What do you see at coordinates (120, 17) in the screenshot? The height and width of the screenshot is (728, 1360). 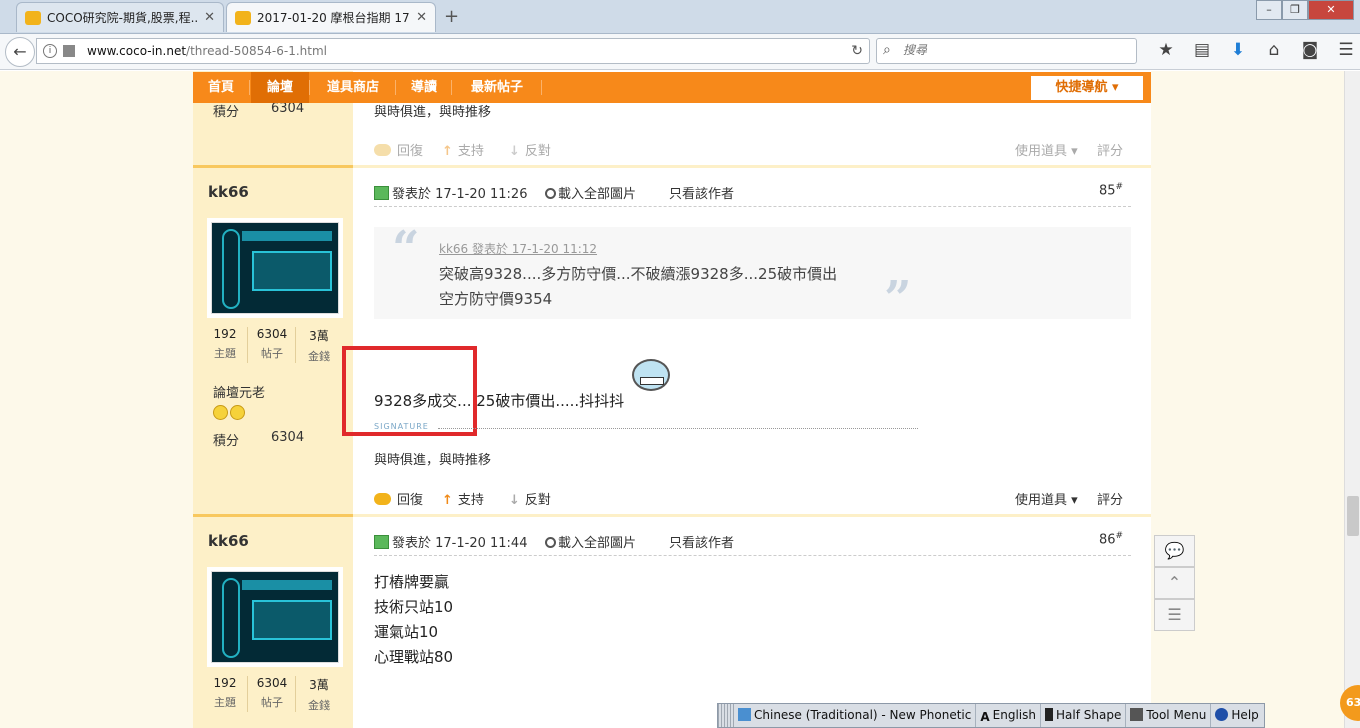 I see `tab-coco: COCO研究院-期貨,股票,程... ✕` at bounding box center [120, 17].